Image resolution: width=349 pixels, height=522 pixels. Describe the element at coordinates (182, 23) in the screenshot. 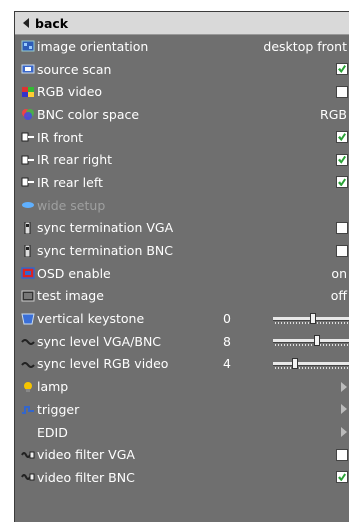

I see `back-row: back` at that location.